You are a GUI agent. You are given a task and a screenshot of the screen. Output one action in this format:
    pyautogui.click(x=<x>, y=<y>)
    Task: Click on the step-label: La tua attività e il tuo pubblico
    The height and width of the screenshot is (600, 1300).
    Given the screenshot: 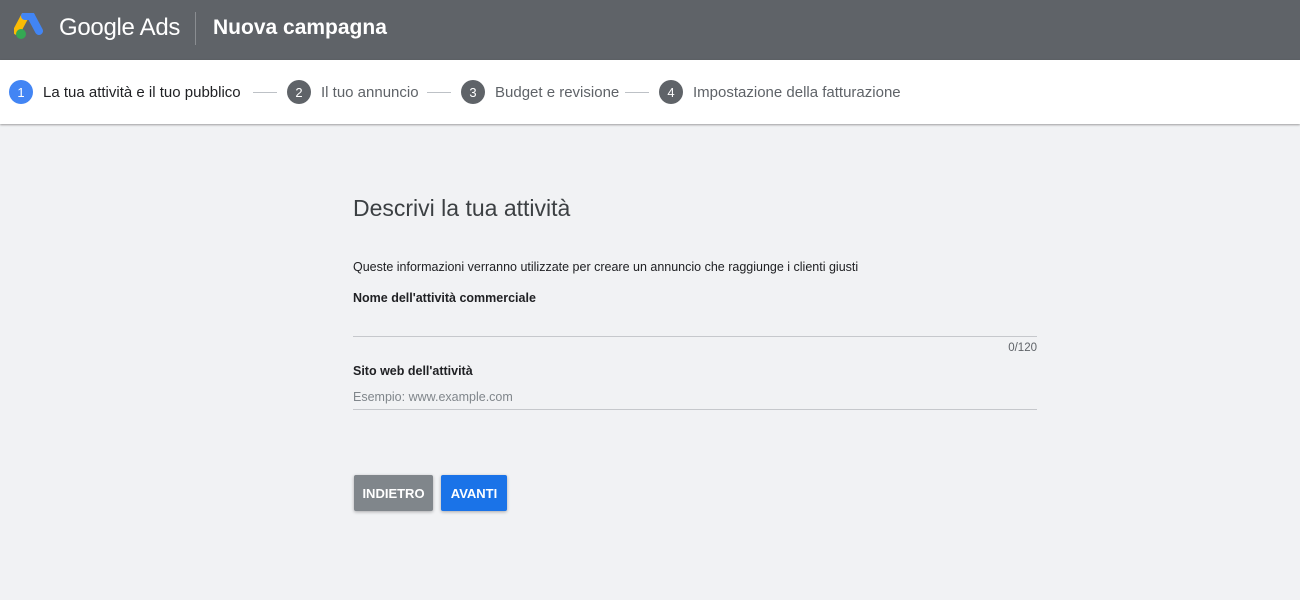 What is the action you would take?
    pyautogui.click(x=142, y=92)
    